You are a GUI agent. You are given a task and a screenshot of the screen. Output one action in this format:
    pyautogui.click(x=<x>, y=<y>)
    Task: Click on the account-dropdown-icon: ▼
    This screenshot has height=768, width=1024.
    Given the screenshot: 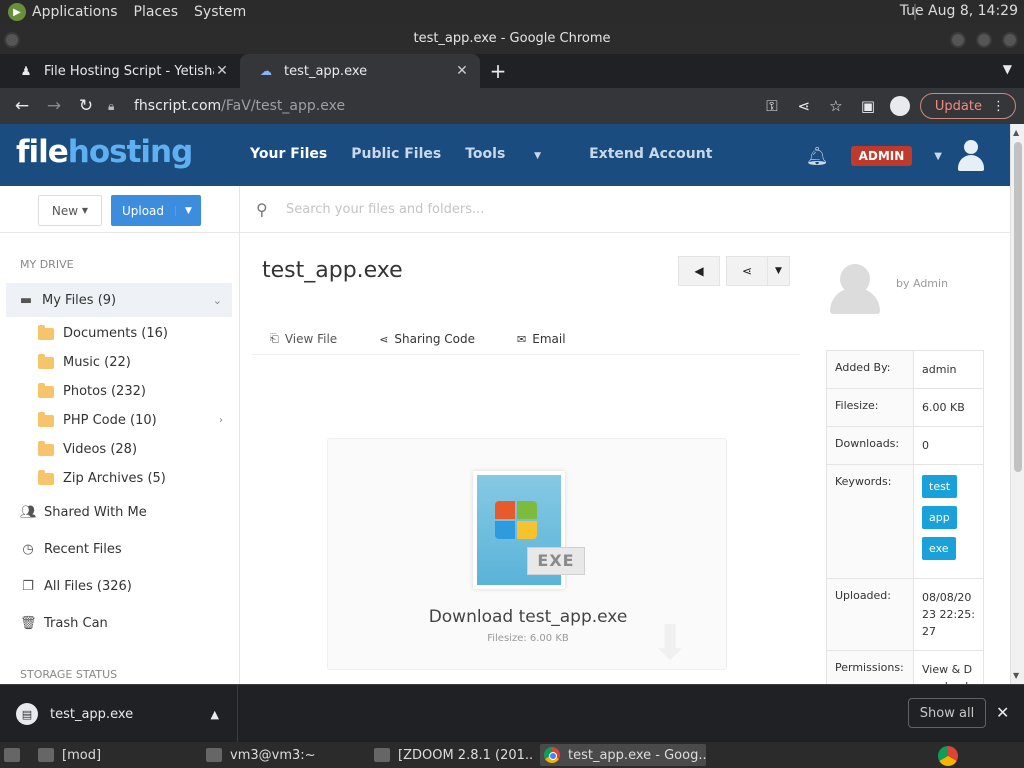 What is the action you would take?
    pyautogui.click(x=938, y=156)
    